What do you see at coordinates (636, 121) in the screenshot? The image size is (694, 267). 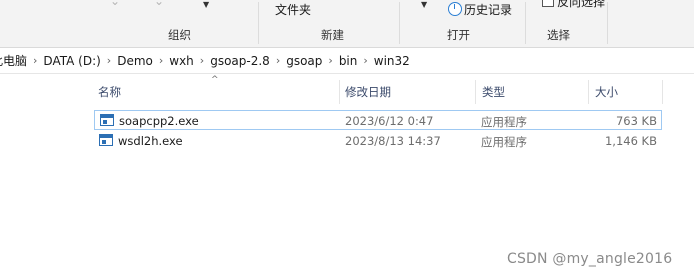 I see `file-size: 763 KB` at bounding box center [636, 121].